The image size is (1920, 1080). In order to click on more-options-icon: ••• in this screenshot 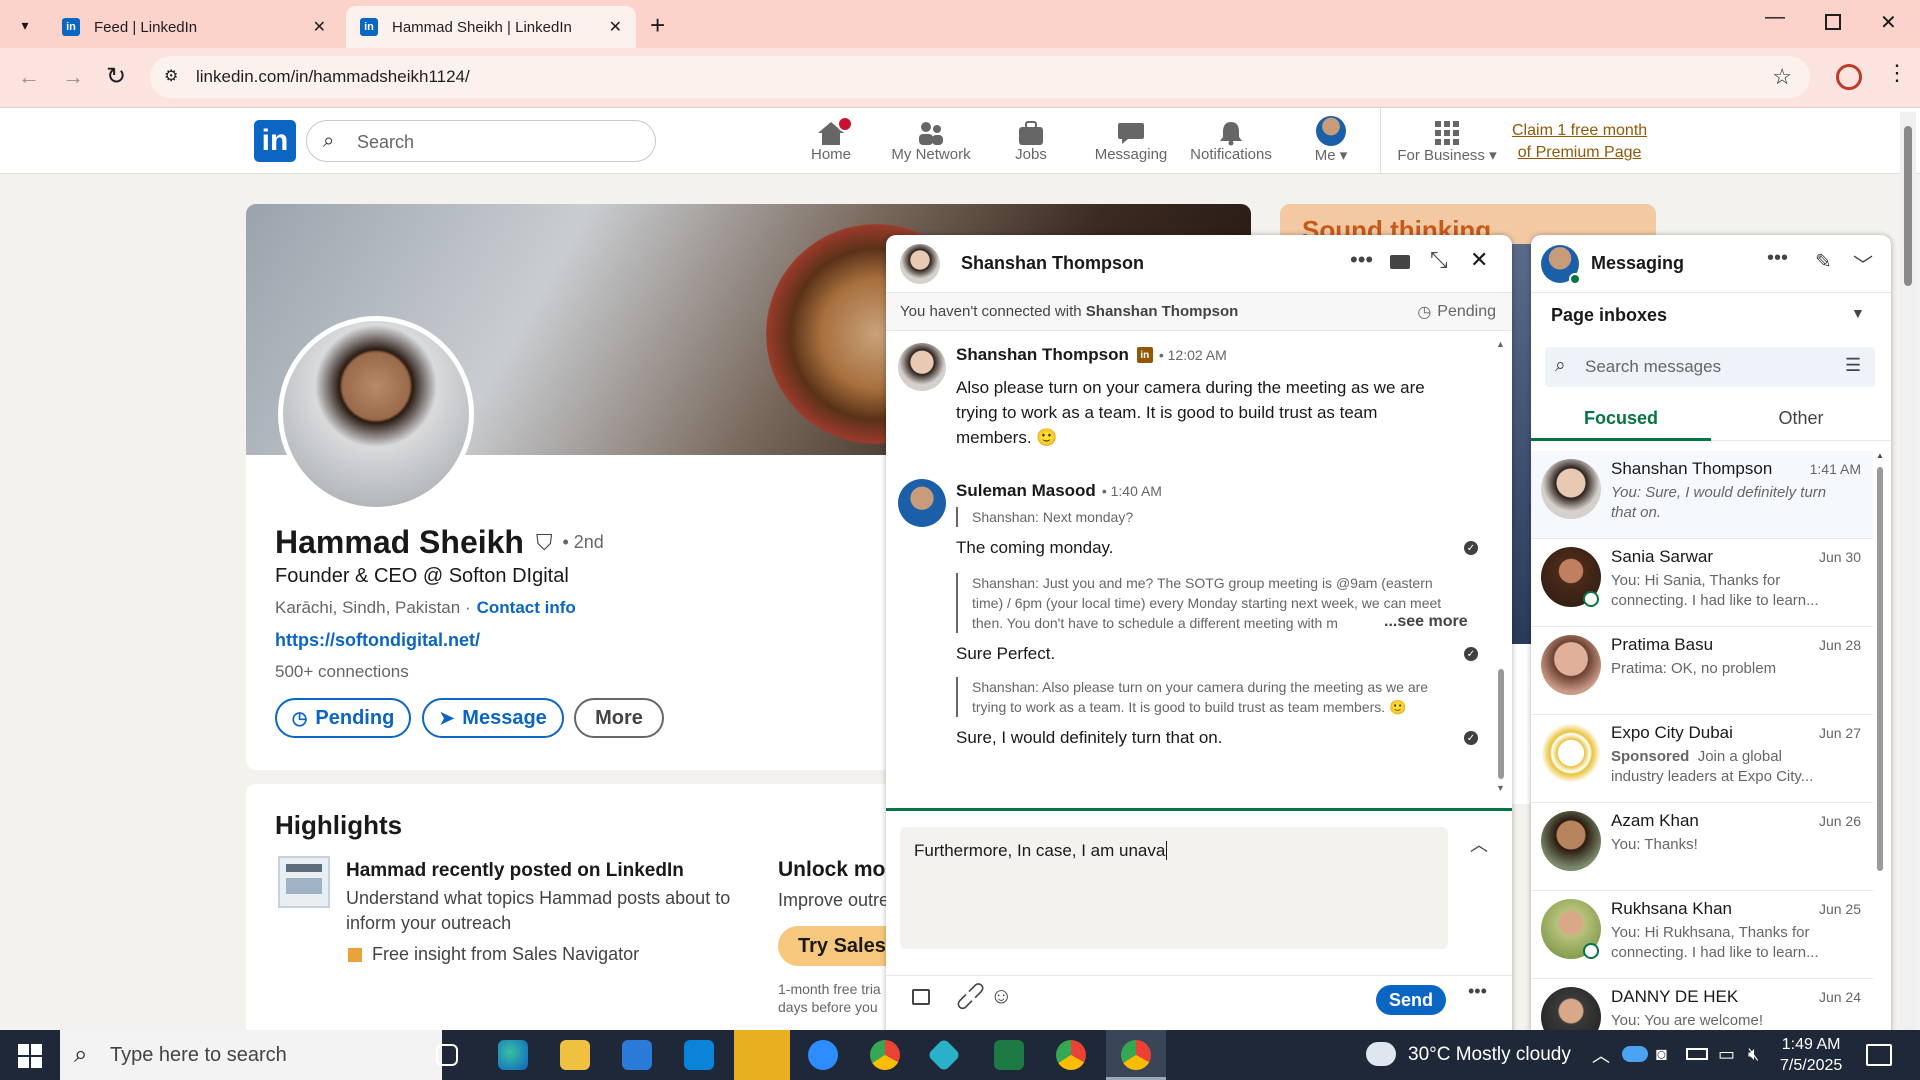, I will do `click(1361, 260)`.